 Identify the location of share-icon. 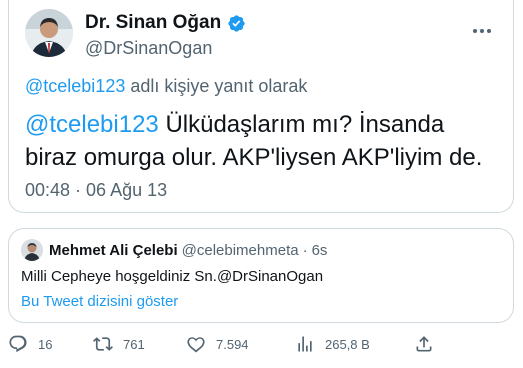
(424, 344).